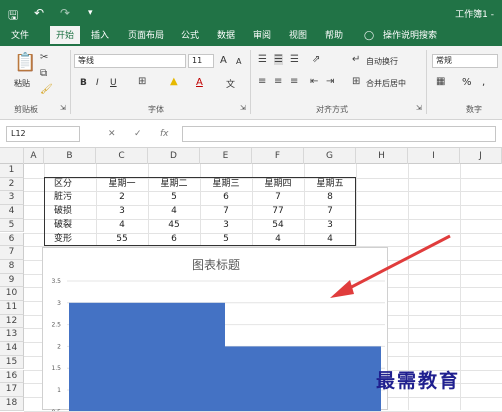 This screenshot has width=502, height=412. Describe the element at coordinates (12, 349) in the screenshot. I see `row-header: 14` at that location.